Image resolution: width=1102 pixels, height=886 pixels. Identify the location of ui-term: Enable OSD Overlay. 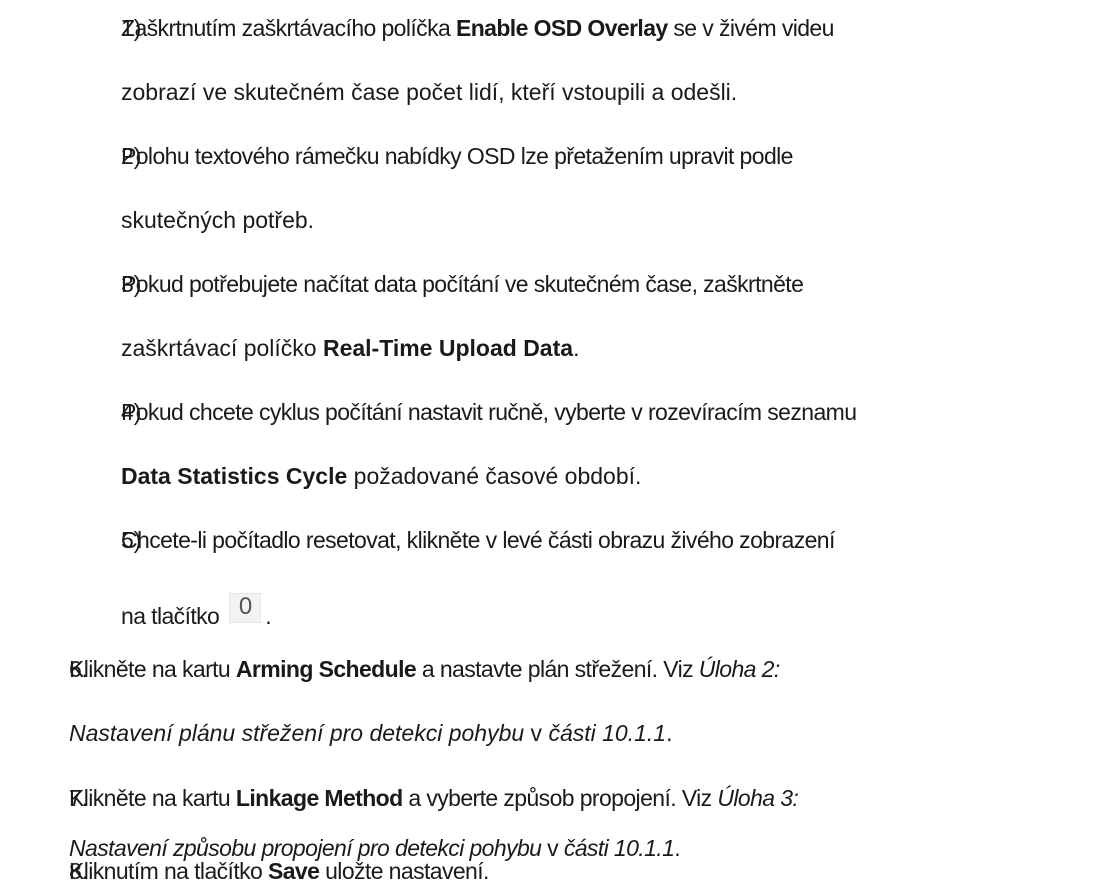
(561, 28).